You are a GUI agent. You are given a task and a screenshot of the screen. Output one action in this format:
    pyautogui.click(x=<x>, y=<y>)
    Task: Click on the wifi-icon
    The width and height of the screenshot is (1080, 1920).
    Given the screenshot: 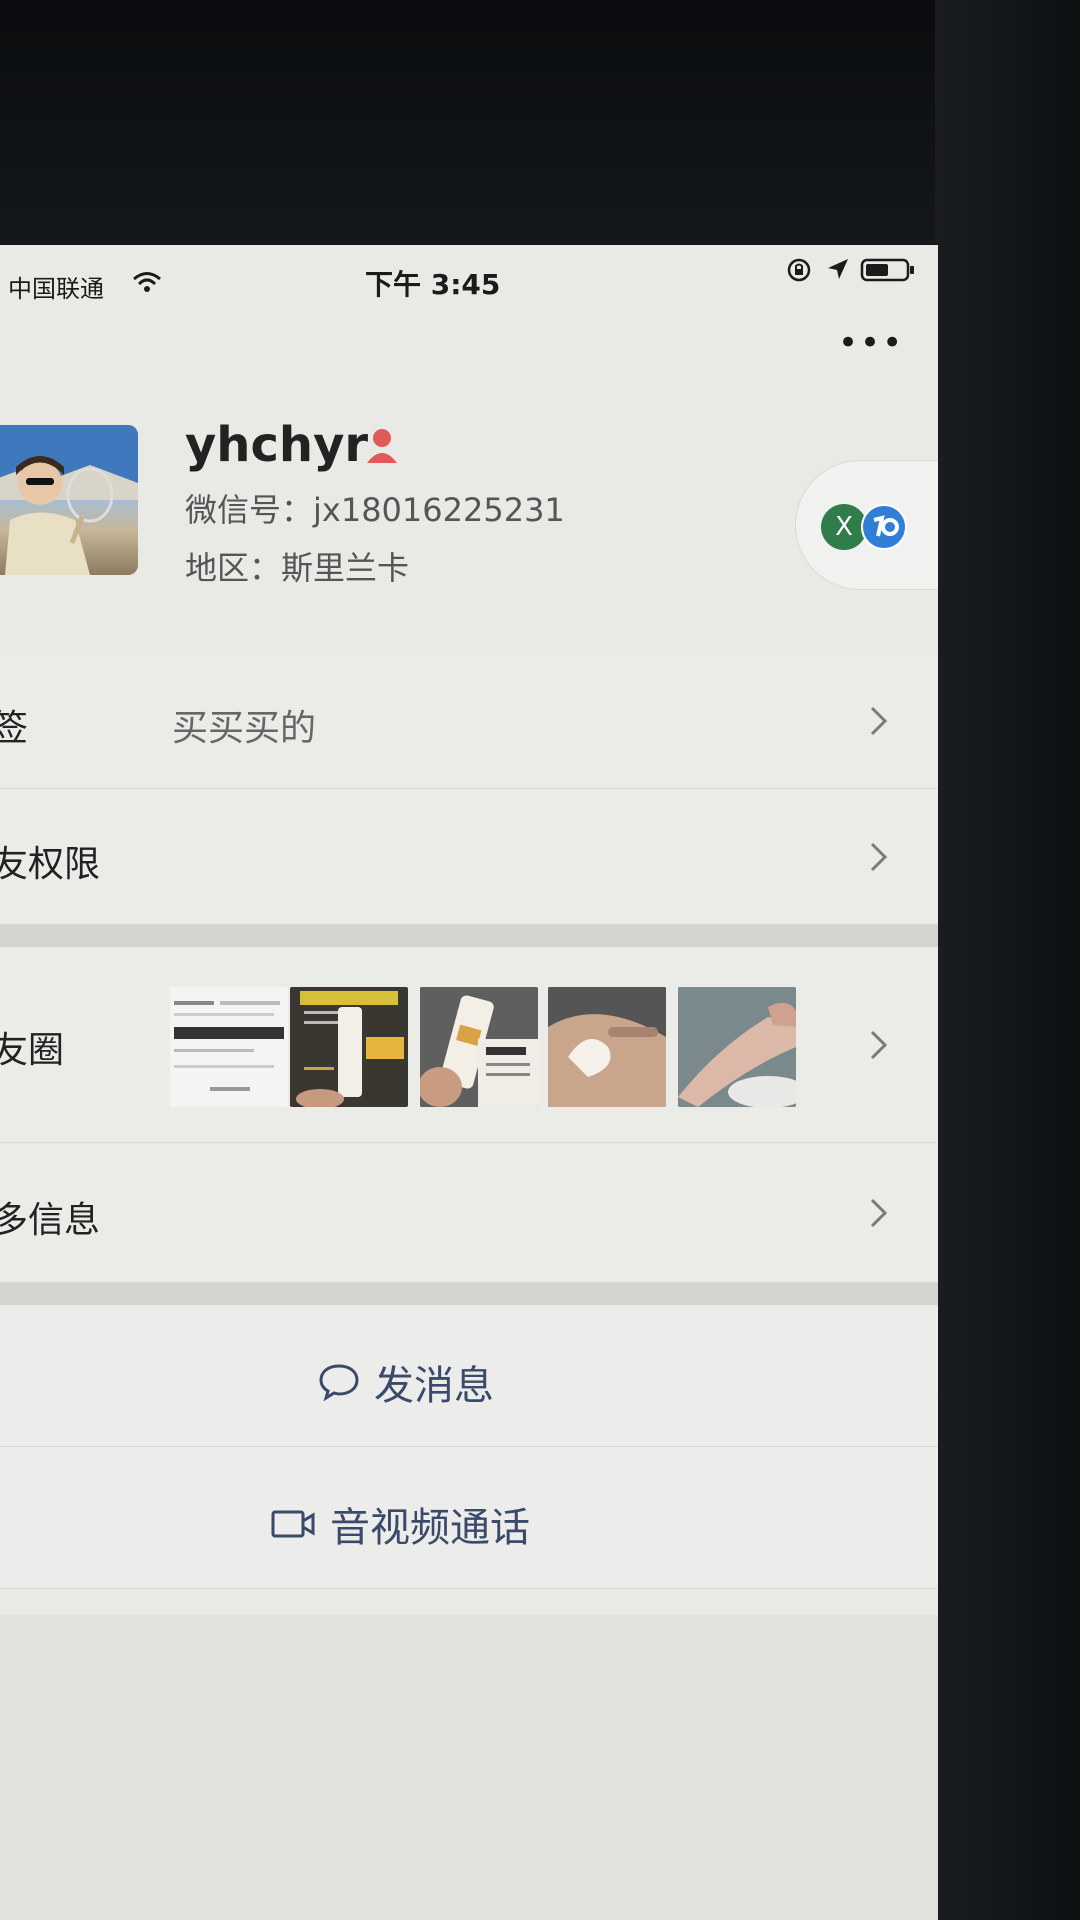 What is the action you would take?
    pyautogui.click(x=147, y=282)
    